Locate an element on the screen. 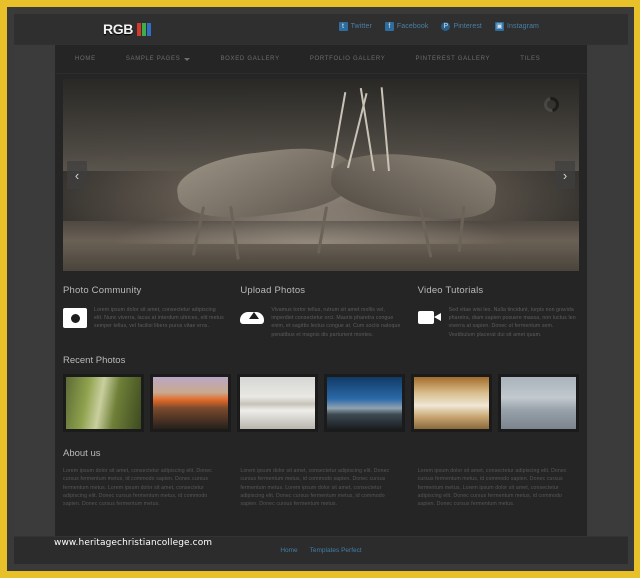  nav-item-sample-pages: SAMPLE PAGES is located at coordinates (158, 59).